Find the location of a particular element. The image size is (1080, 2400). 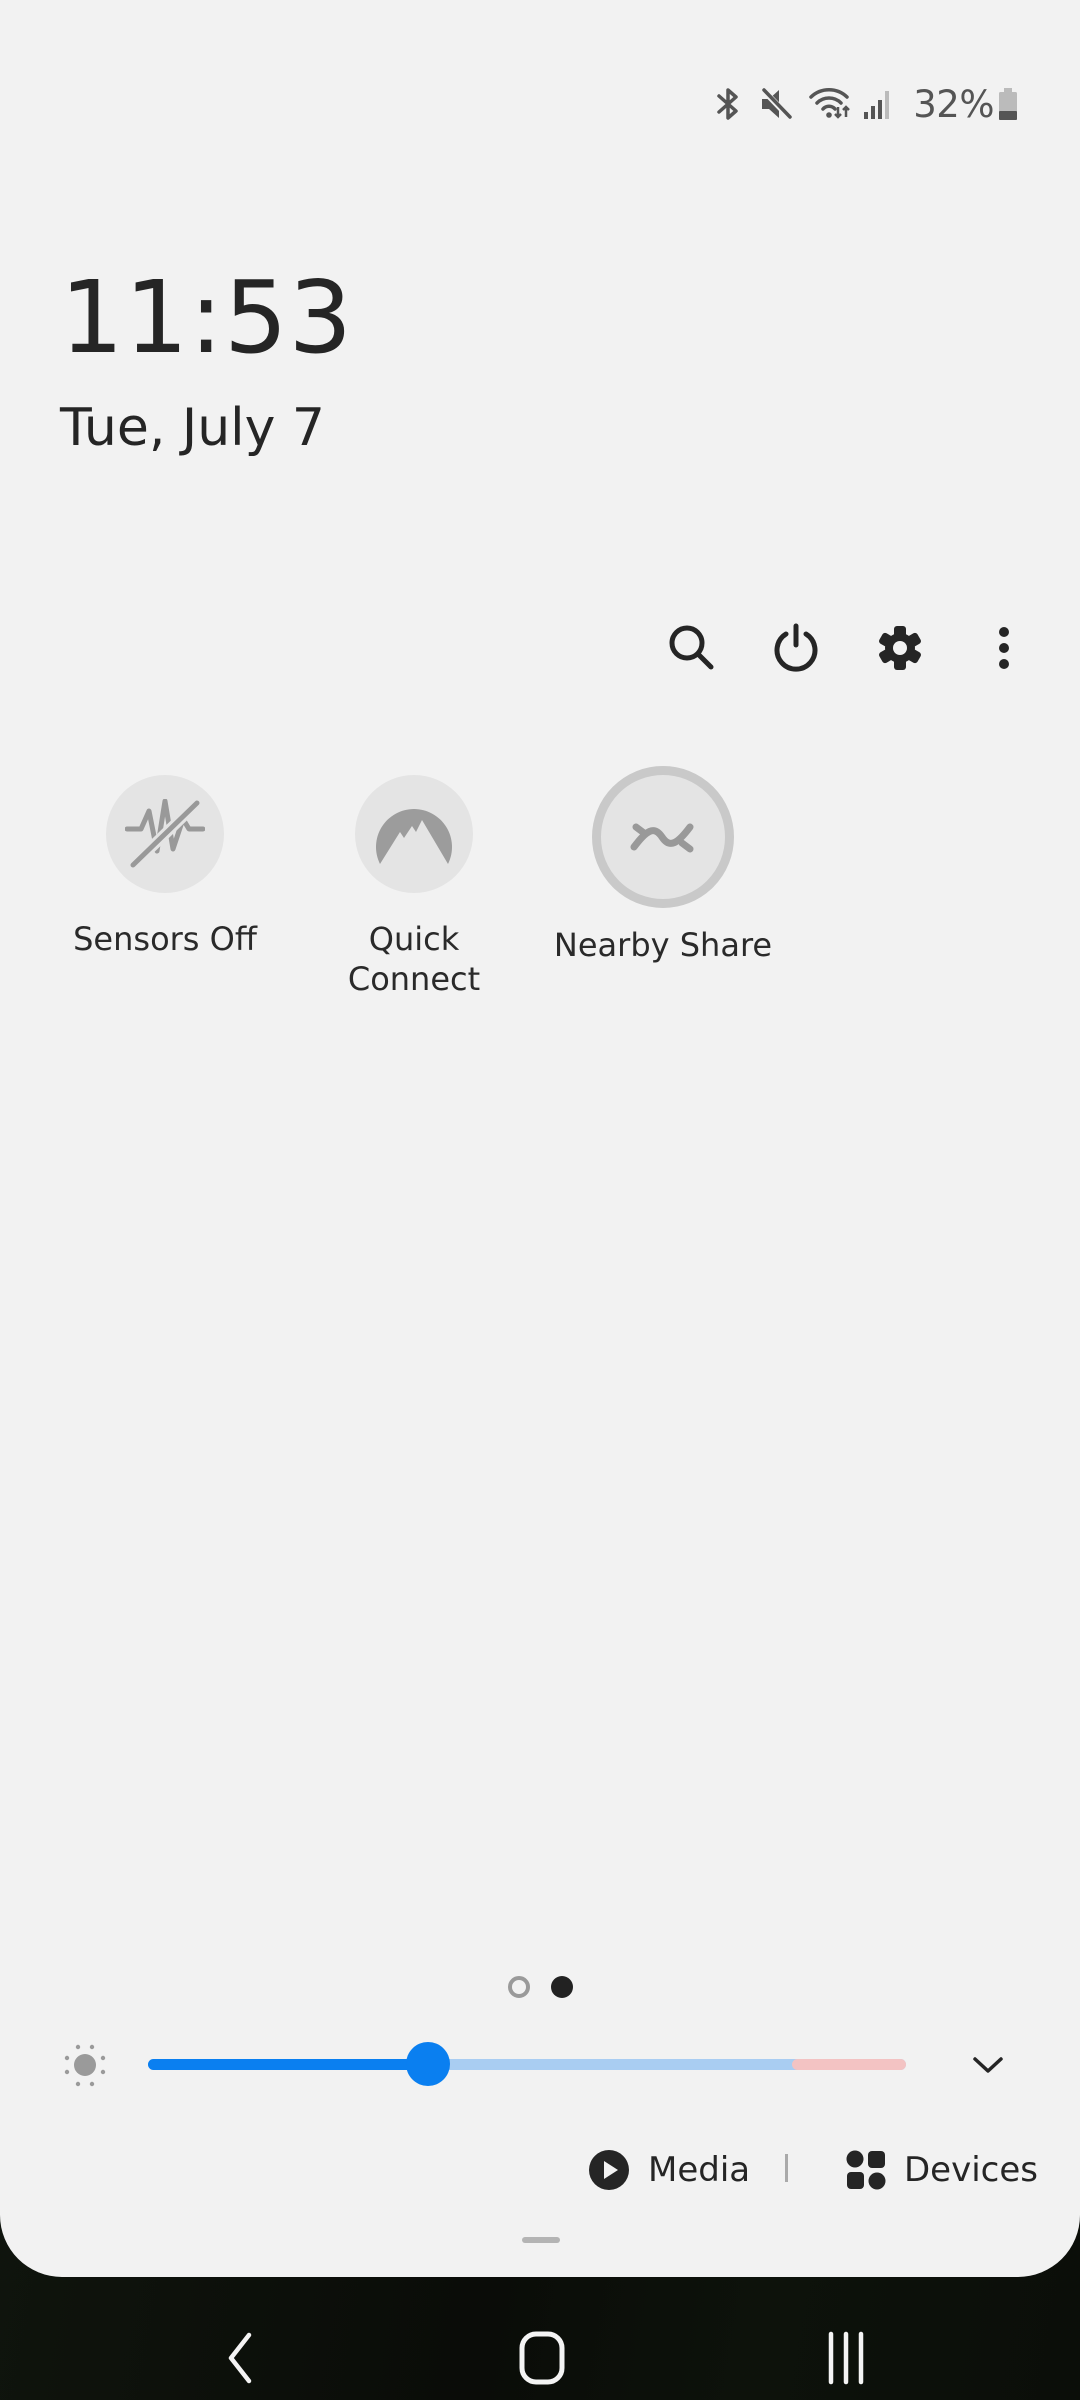

clock-date: Tue, July 7 is located at coordinates (192, 428).